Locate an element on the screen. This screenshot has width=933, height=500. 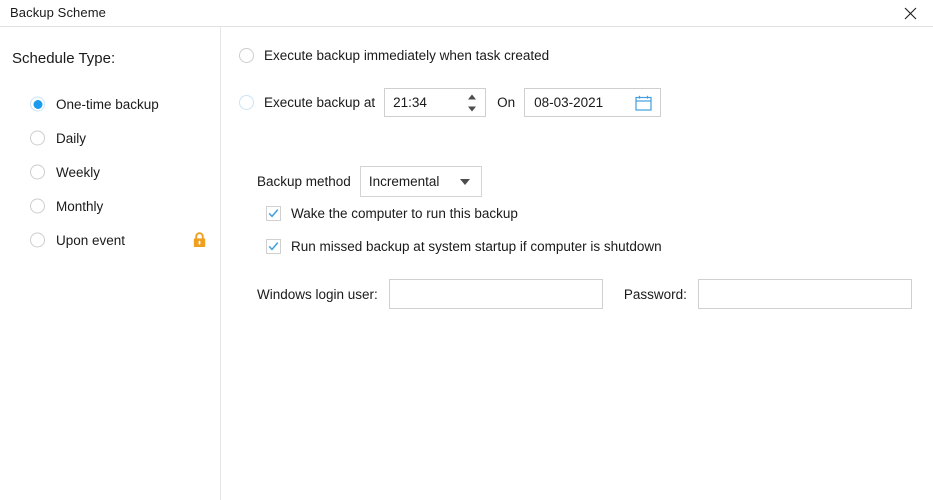
backup-method-value: Incremental is located at coordinates (404, 181).